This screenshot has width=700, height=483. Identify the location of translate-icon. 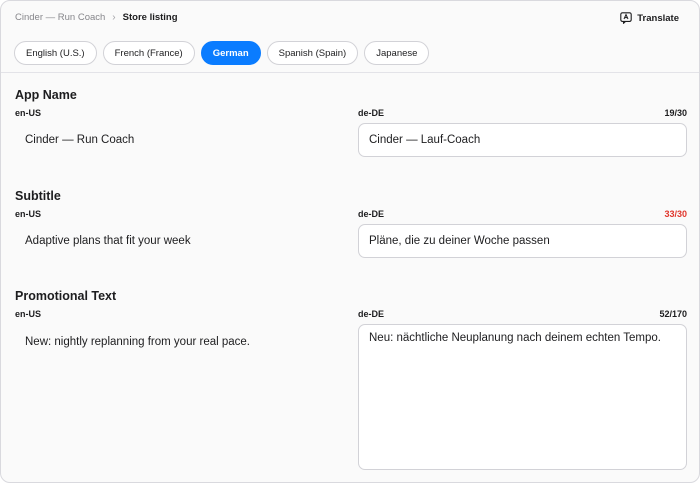
(626, 18).